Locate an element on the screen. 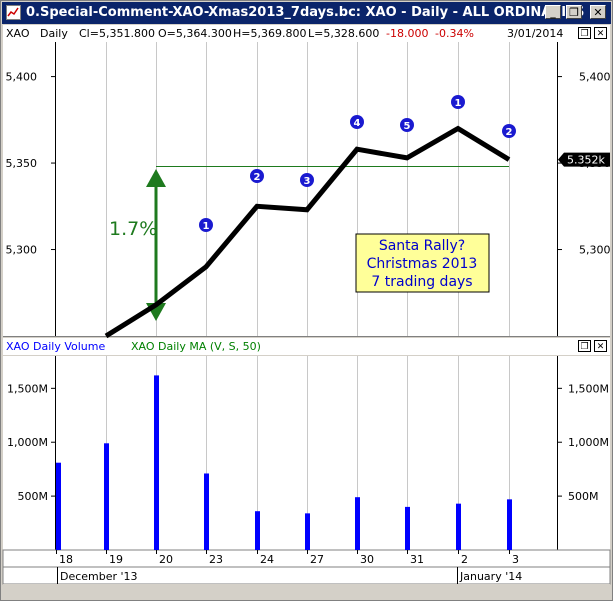 The width and height of the screenshot is (613, 602). current-price-tag: 5.352k is located at coordinates (584, 159).